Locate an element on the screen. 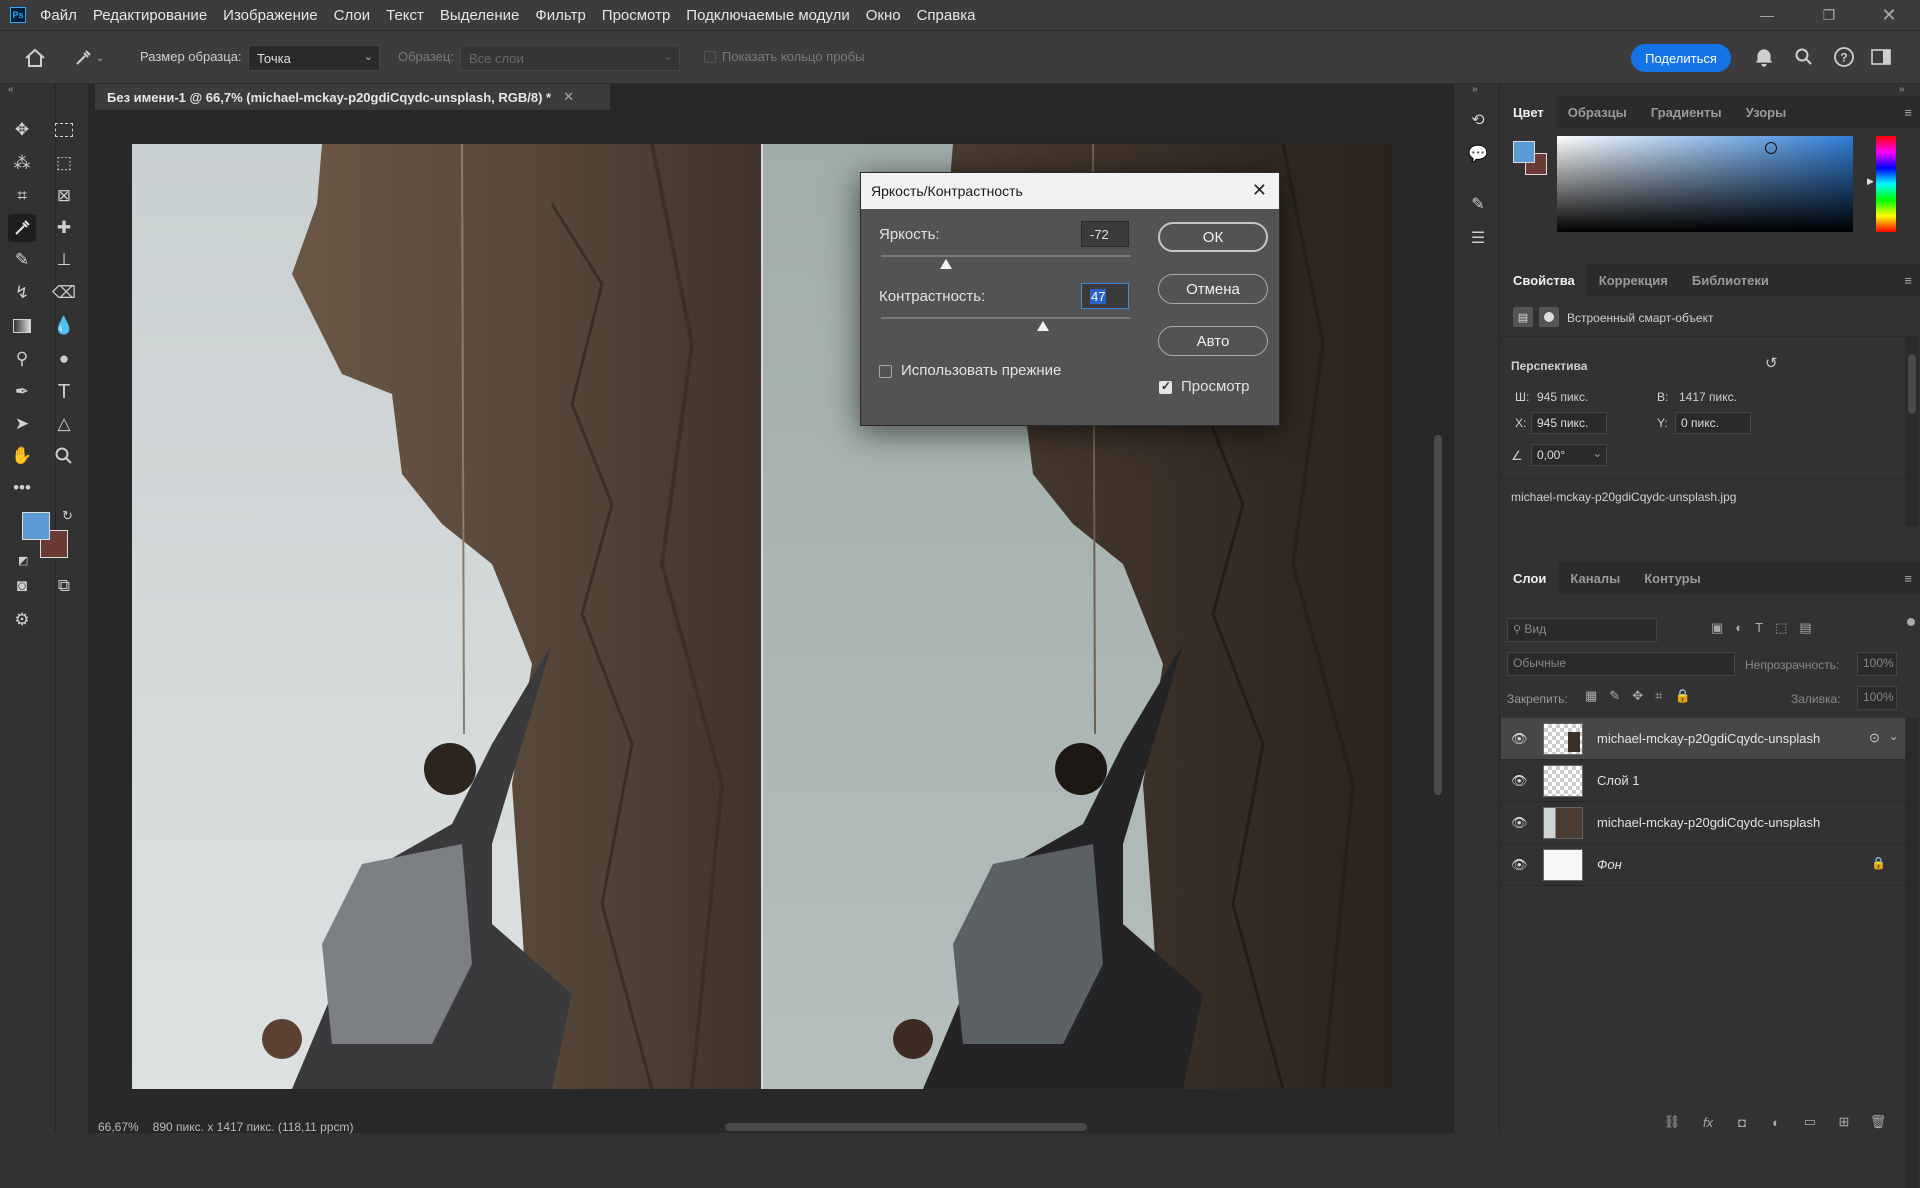  zoom-level: 66,67% is located at coordinates (118, 1127).